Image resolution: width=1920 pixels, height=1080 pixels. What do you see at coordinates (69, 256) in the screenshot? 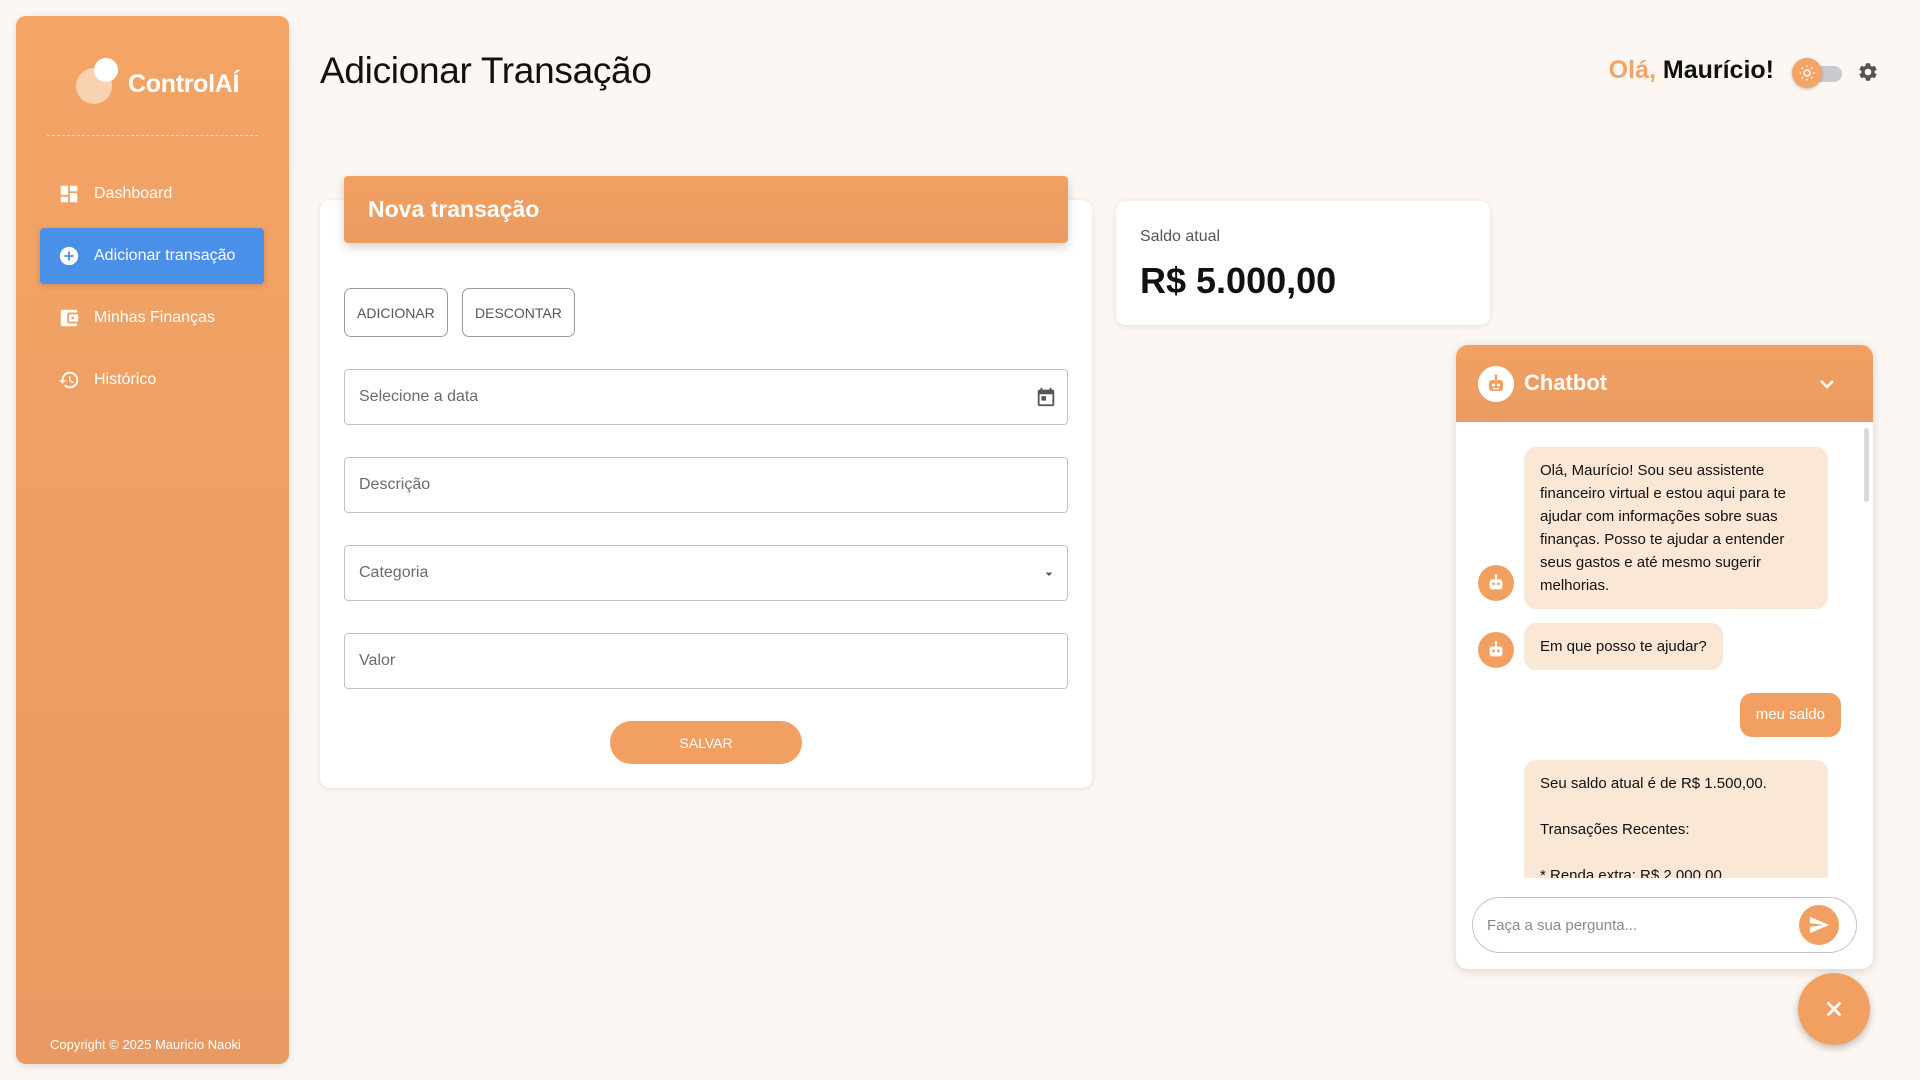
I see `add-circle-icon` at bounding box center [69, 256].